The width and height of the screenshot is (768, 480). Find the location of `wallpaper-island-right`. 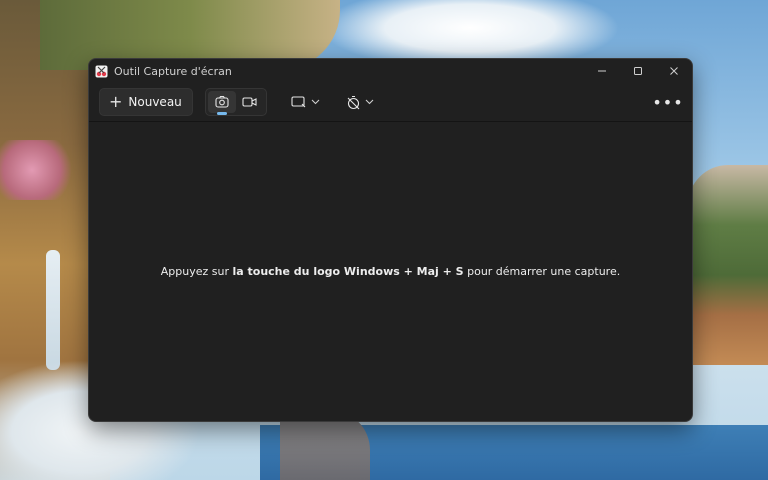

wallpaper-island-right is located at coordinates (728, 265).